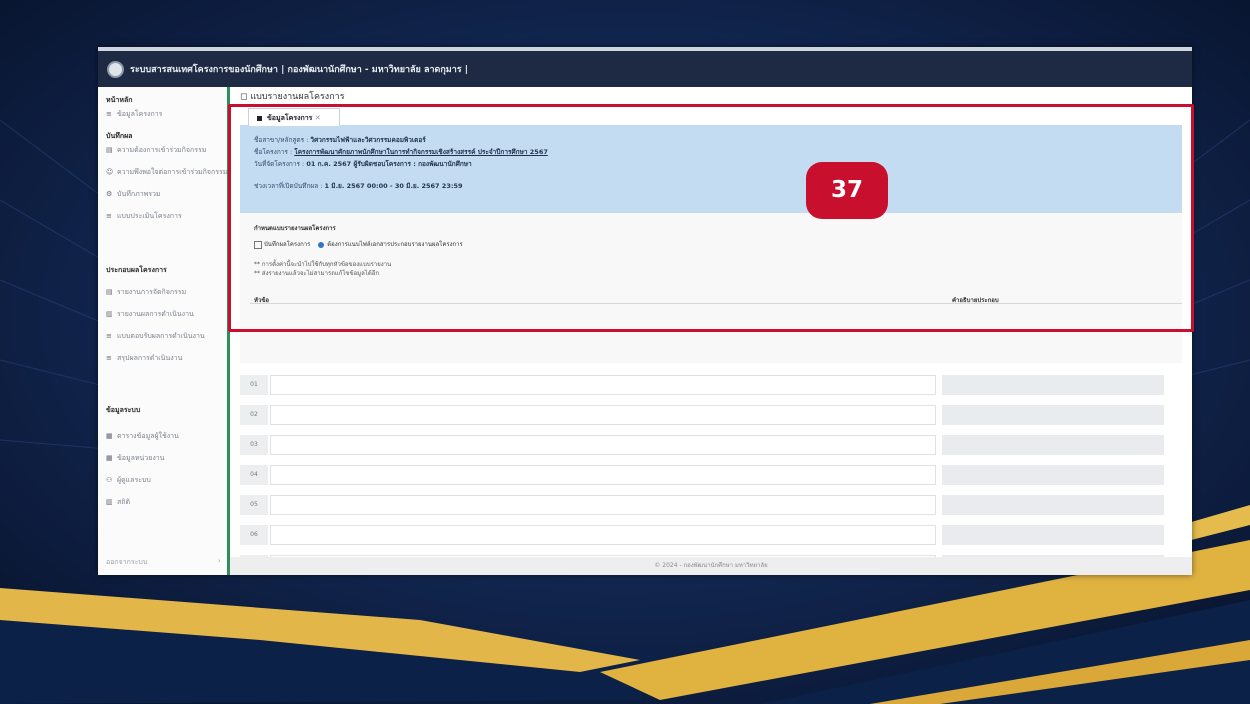 This screenshot has height=704, width=1250. I want to click on row-number: 02, so click(254, 415).